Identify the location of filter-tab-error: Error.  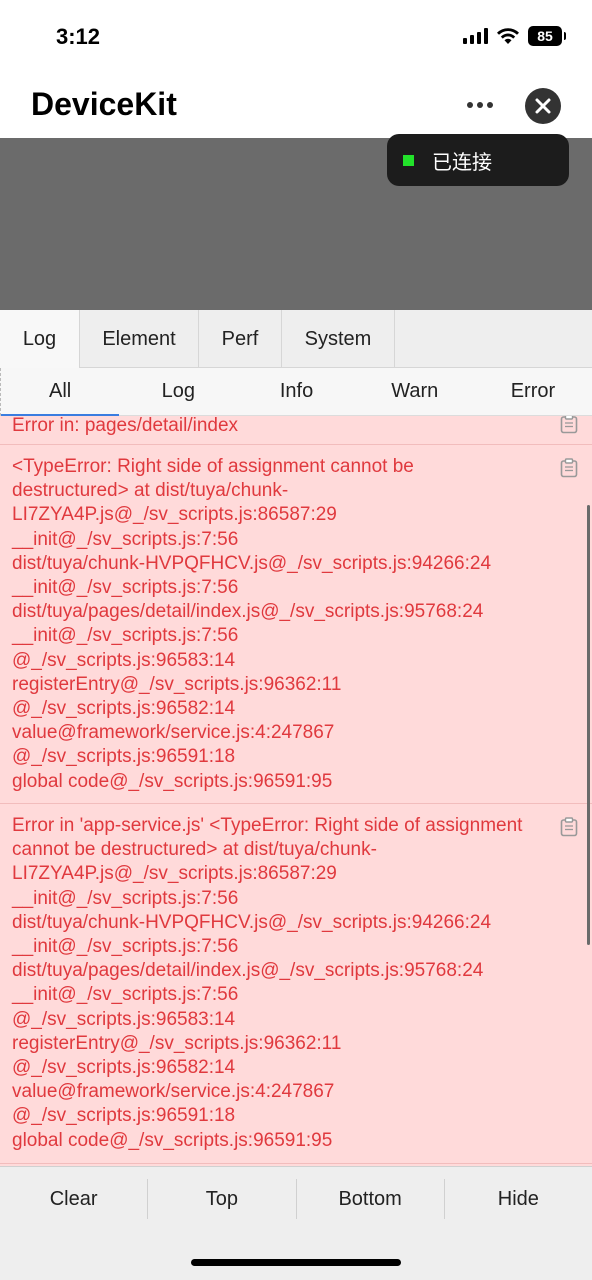
(533, 391).